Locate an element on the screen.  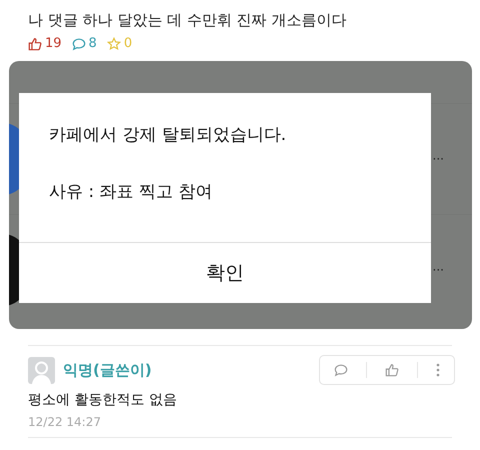
dialog-reason: 사유 : 좌표 찍고 참여 is located at coordinates (131, 192).